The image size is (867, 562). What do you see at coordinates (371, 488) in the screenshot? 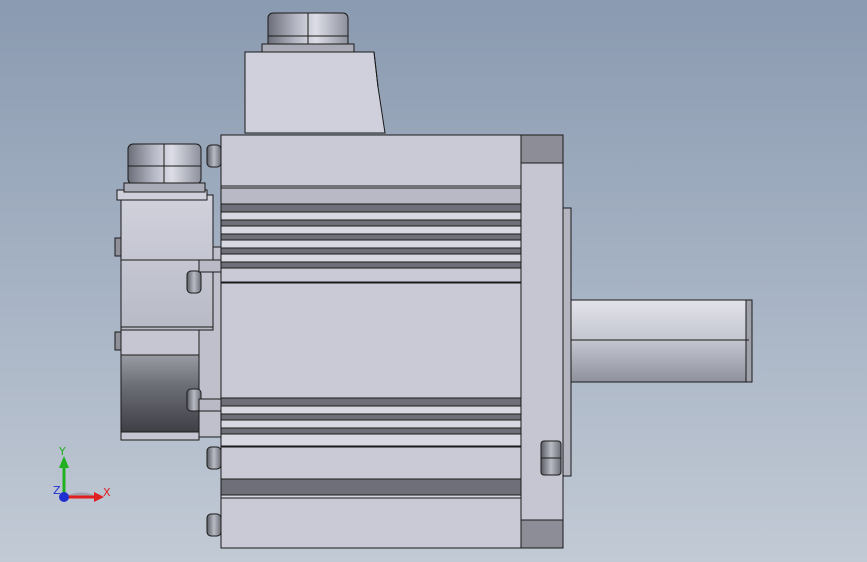
I see `cooling-fins-bottom` at bounding box center [371, 488].